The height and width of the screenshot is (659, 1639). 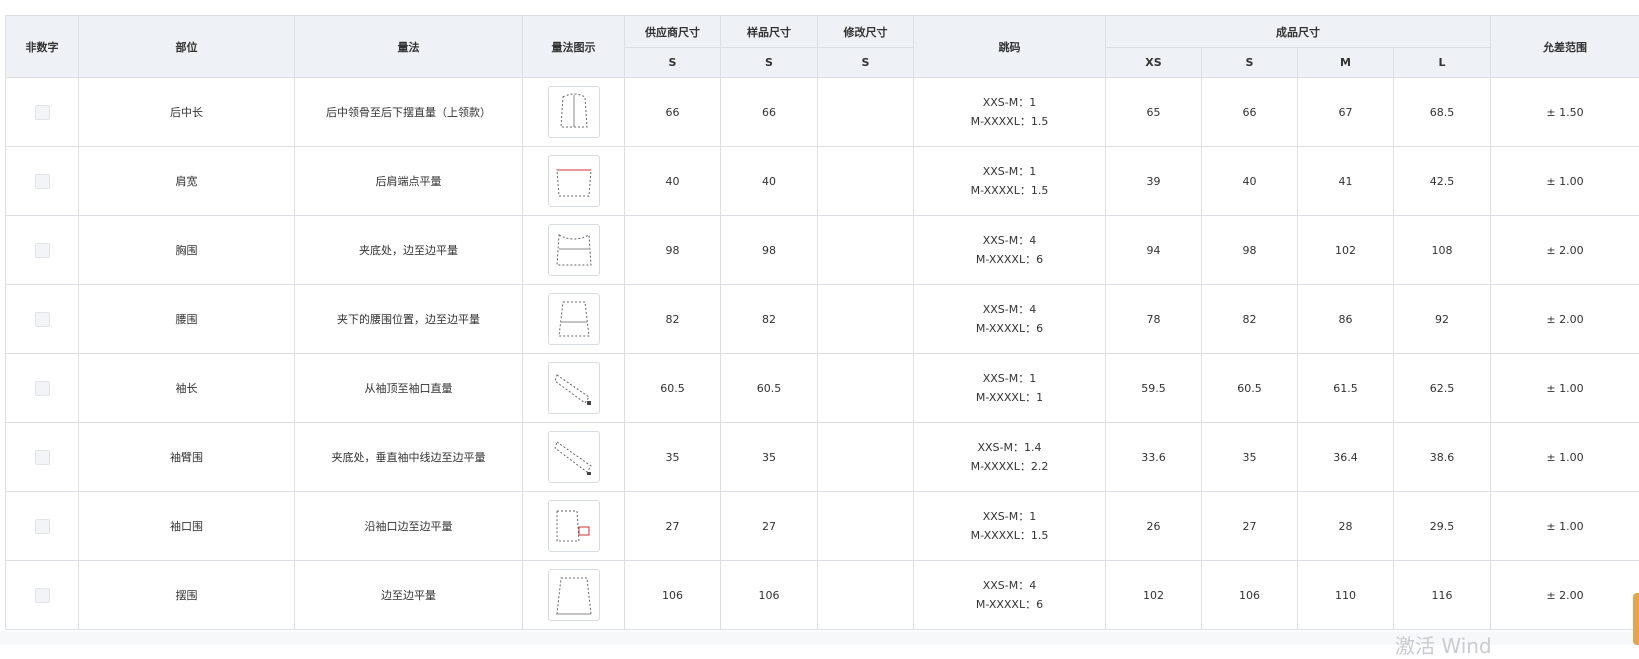 I want to click on cell-size-m: 102, so click(x=1346, y=250).